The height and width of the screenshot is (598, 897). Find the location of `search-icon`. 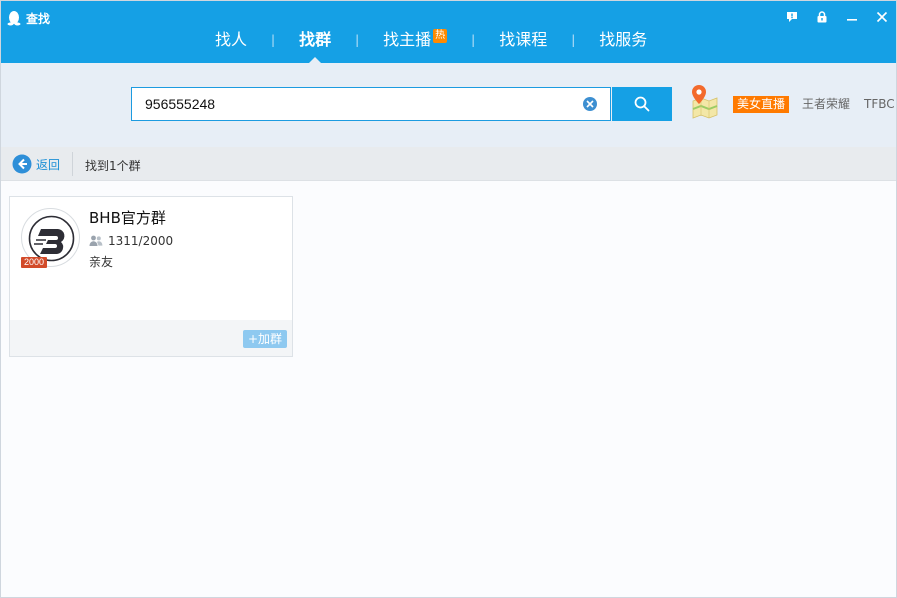

search-icon is located at coordinates (642, 104).